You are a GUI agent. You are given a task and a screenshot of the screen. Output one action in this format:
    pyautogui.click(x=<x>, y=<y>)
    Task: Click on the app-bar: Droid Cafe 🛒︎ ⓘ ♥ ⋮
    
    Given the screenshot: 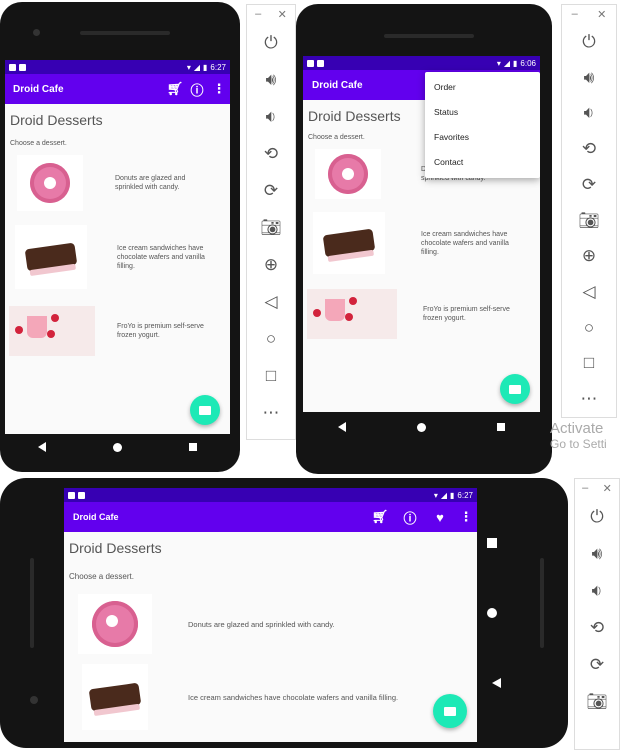 What is the action you would take?
    pyautogui.click(x=270, y=517)
    